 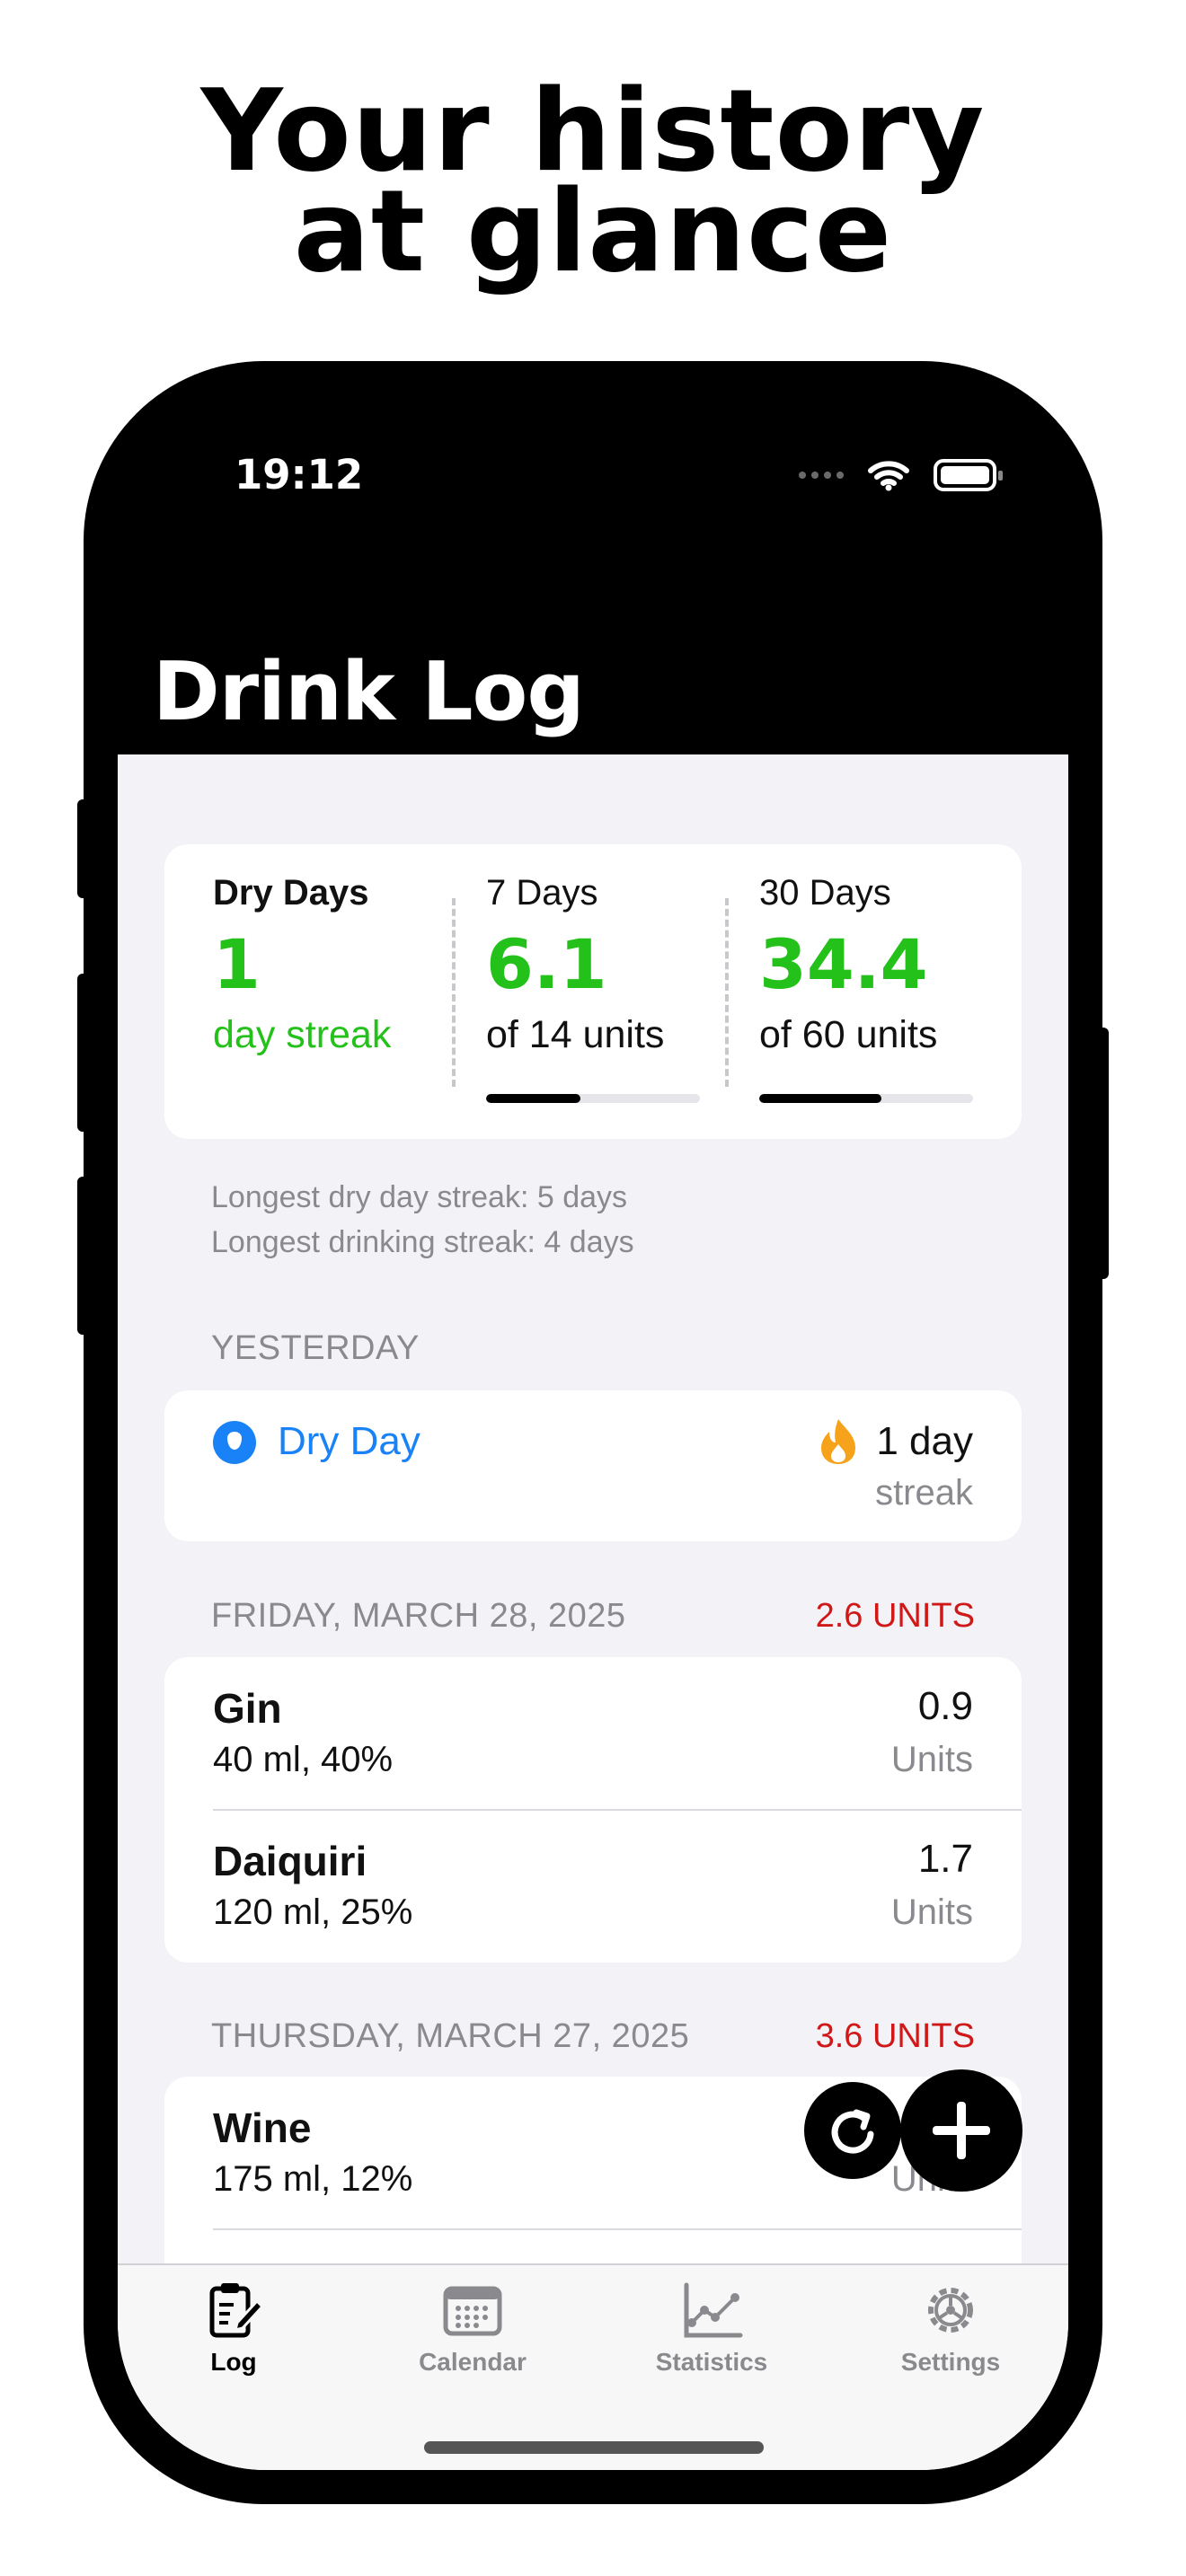 What do you see at coordinates (594, 2447) in the screenshot?
I see `home-indicator` at bounding box center [594, 2447].